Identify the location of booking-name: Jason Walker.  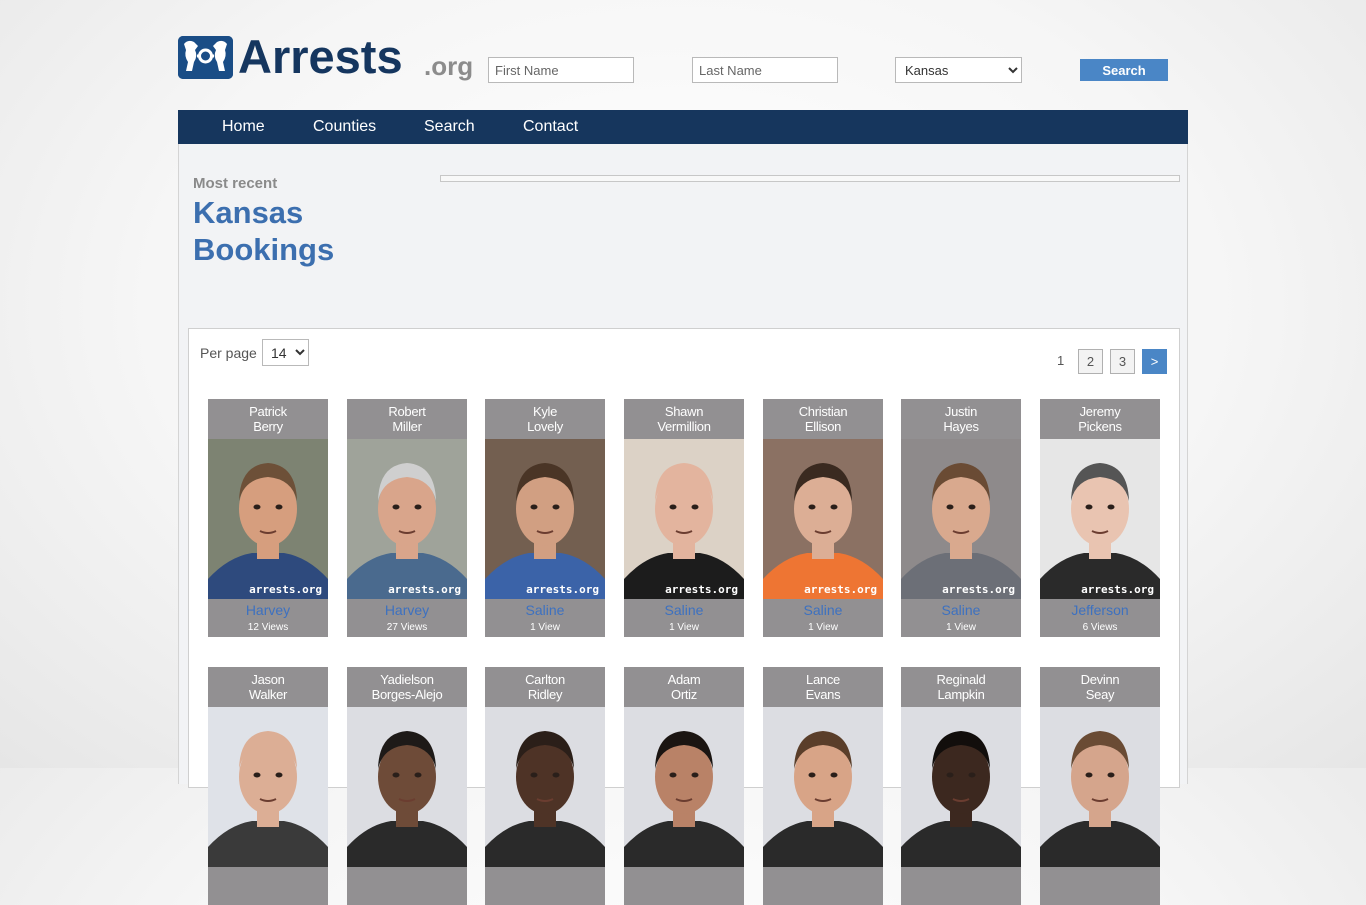
(268, 687).